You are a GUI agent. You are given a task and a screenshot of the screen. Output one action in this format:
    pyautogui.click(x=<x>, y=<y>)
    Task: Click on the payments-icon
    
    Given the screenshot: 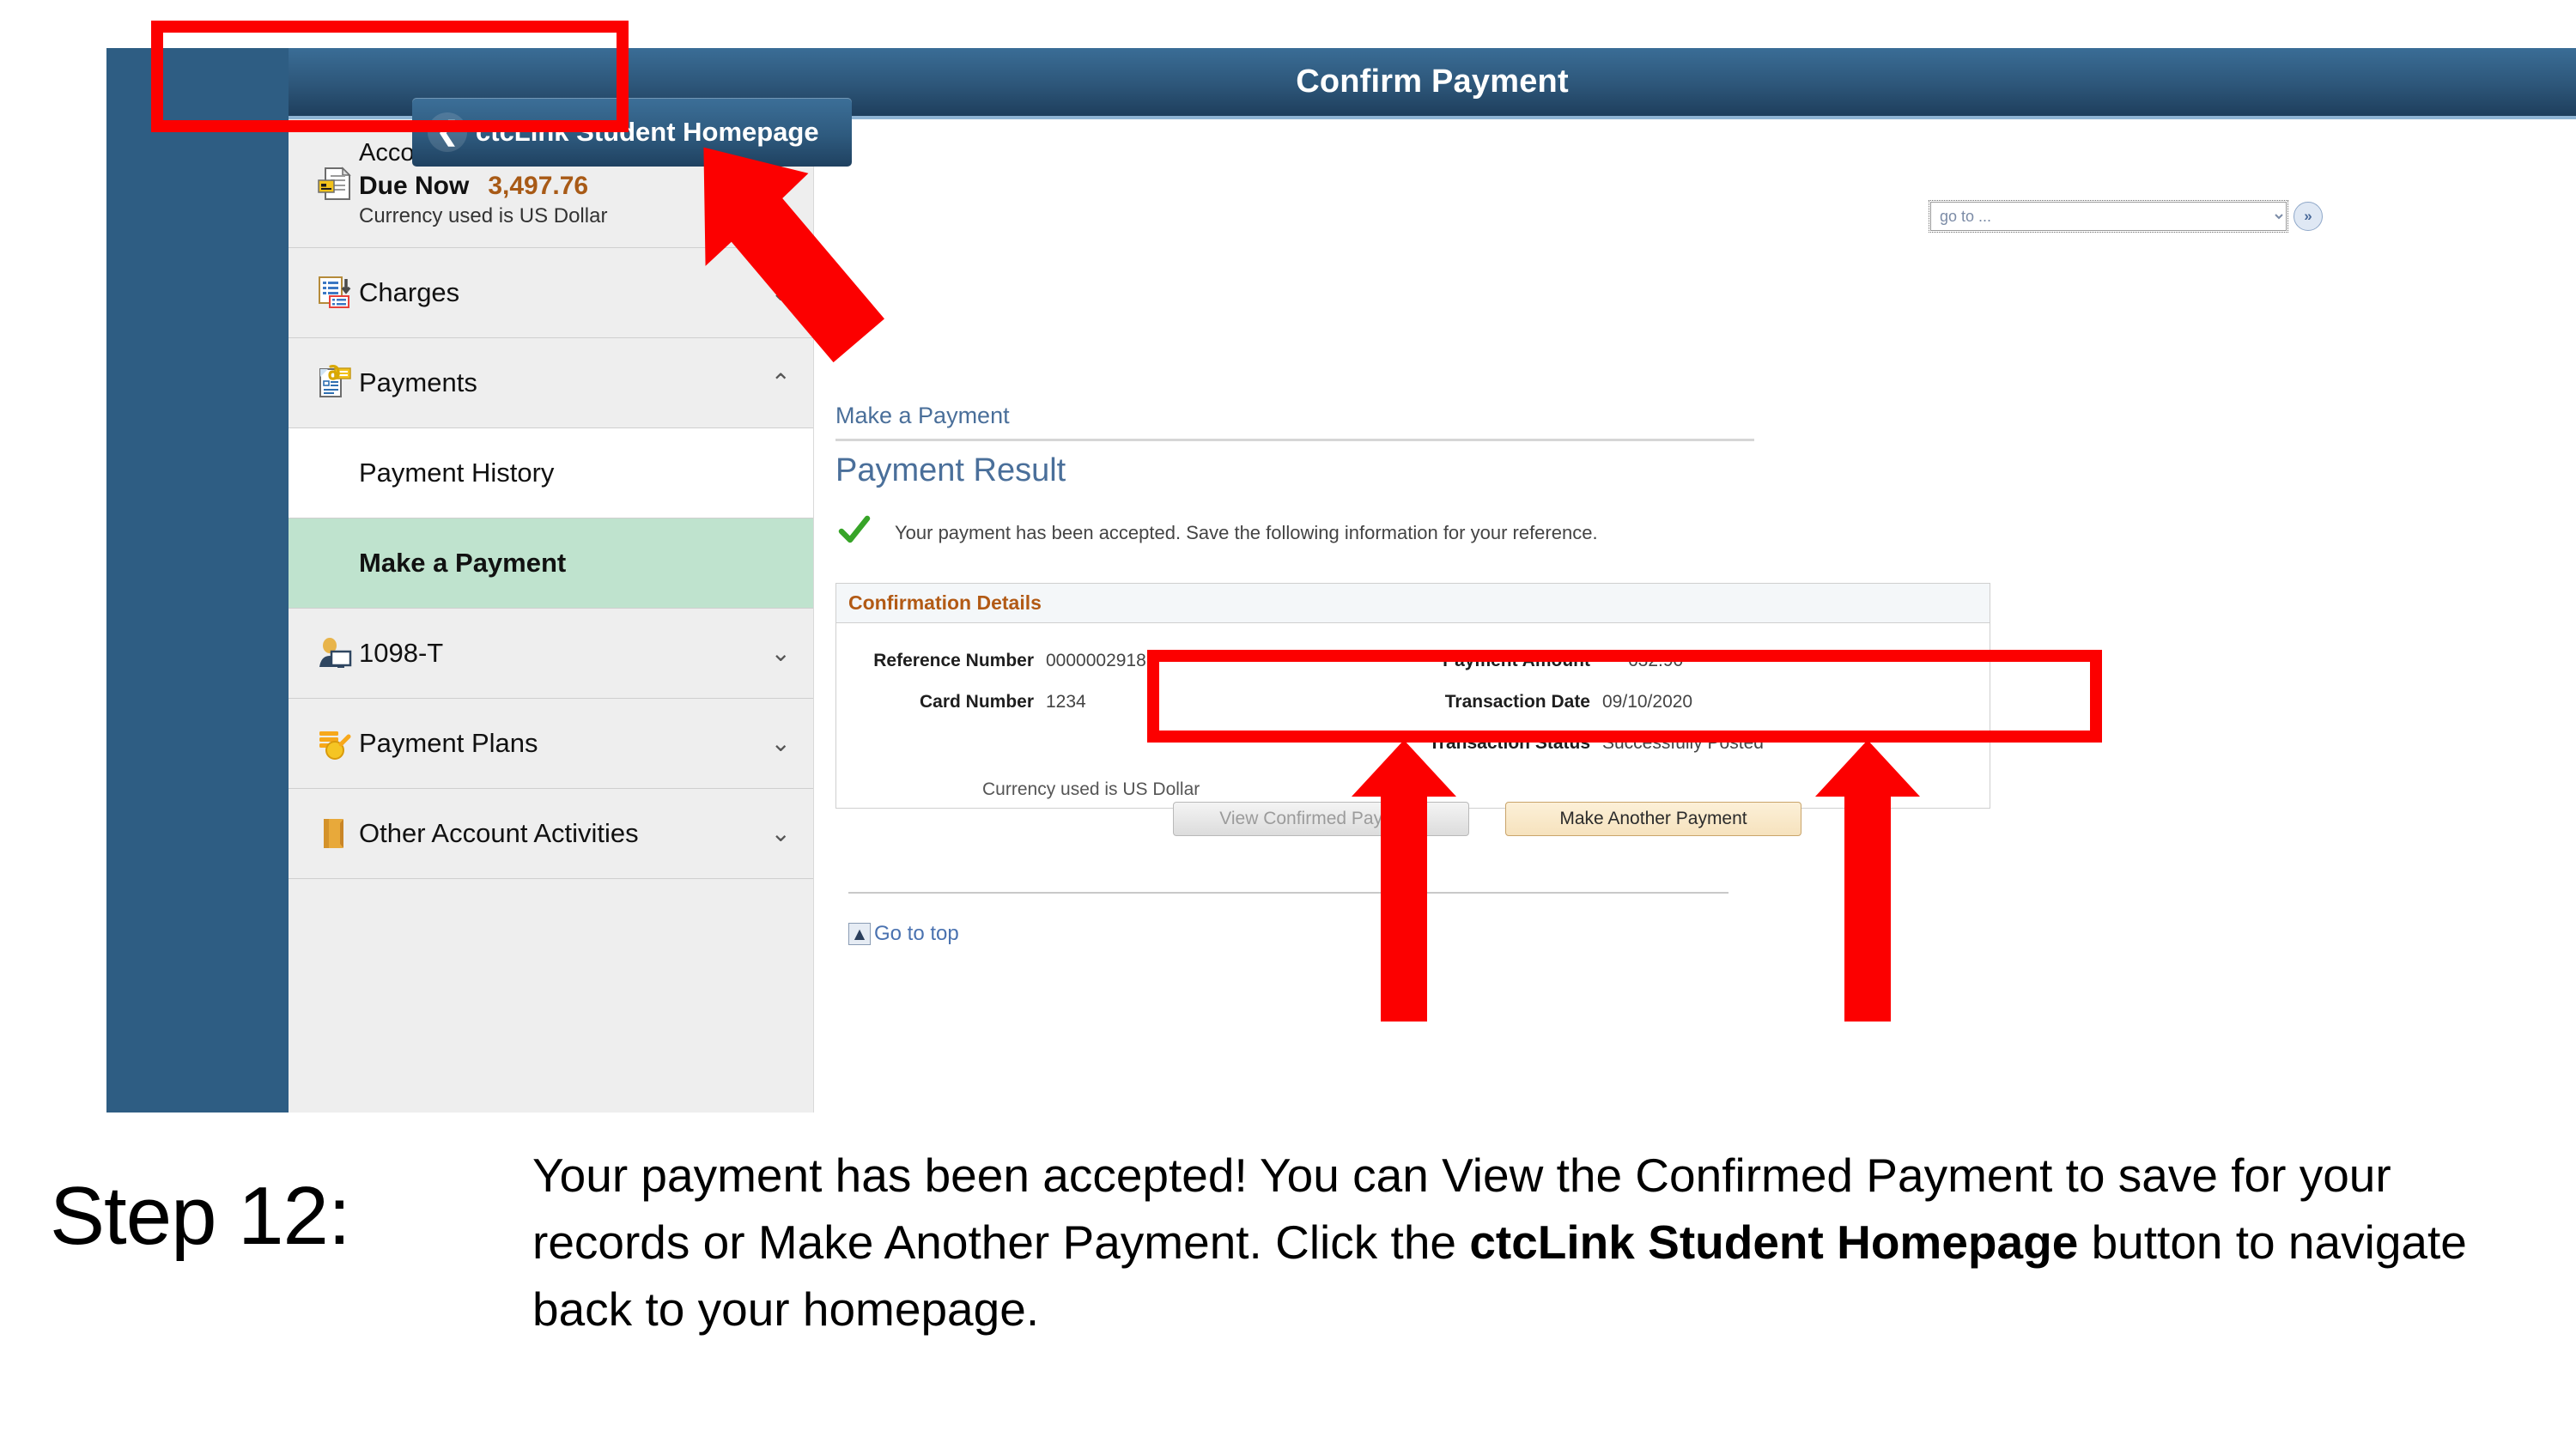 What is the action you would take?
    pyautogui.click(x=335, y=383)
    